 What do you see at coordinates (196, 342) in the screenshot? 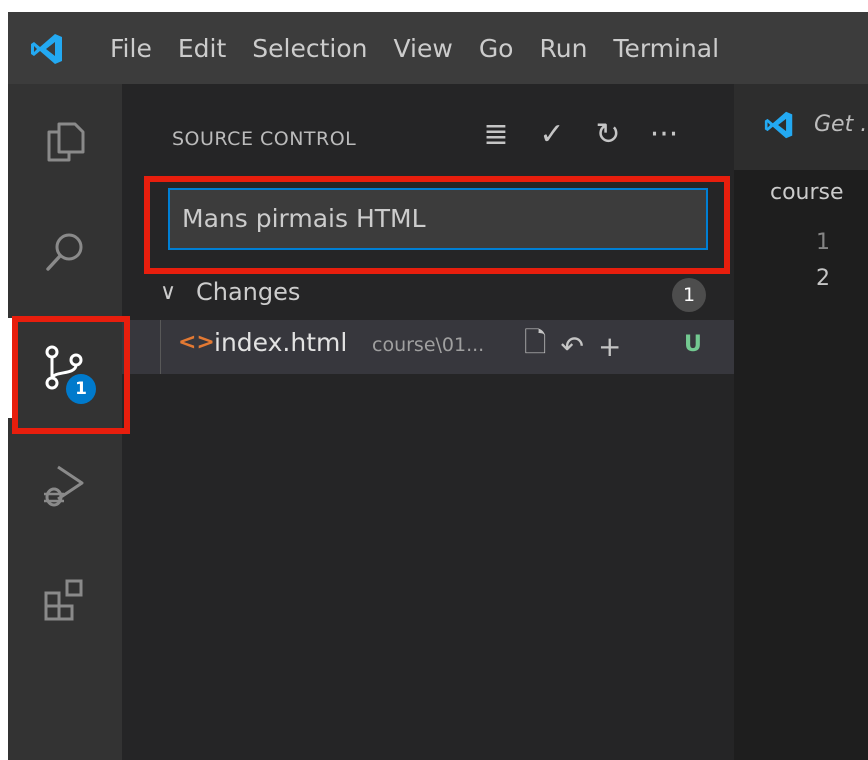
I see `html-file-icon: <>` at bounding box center [196, 342].